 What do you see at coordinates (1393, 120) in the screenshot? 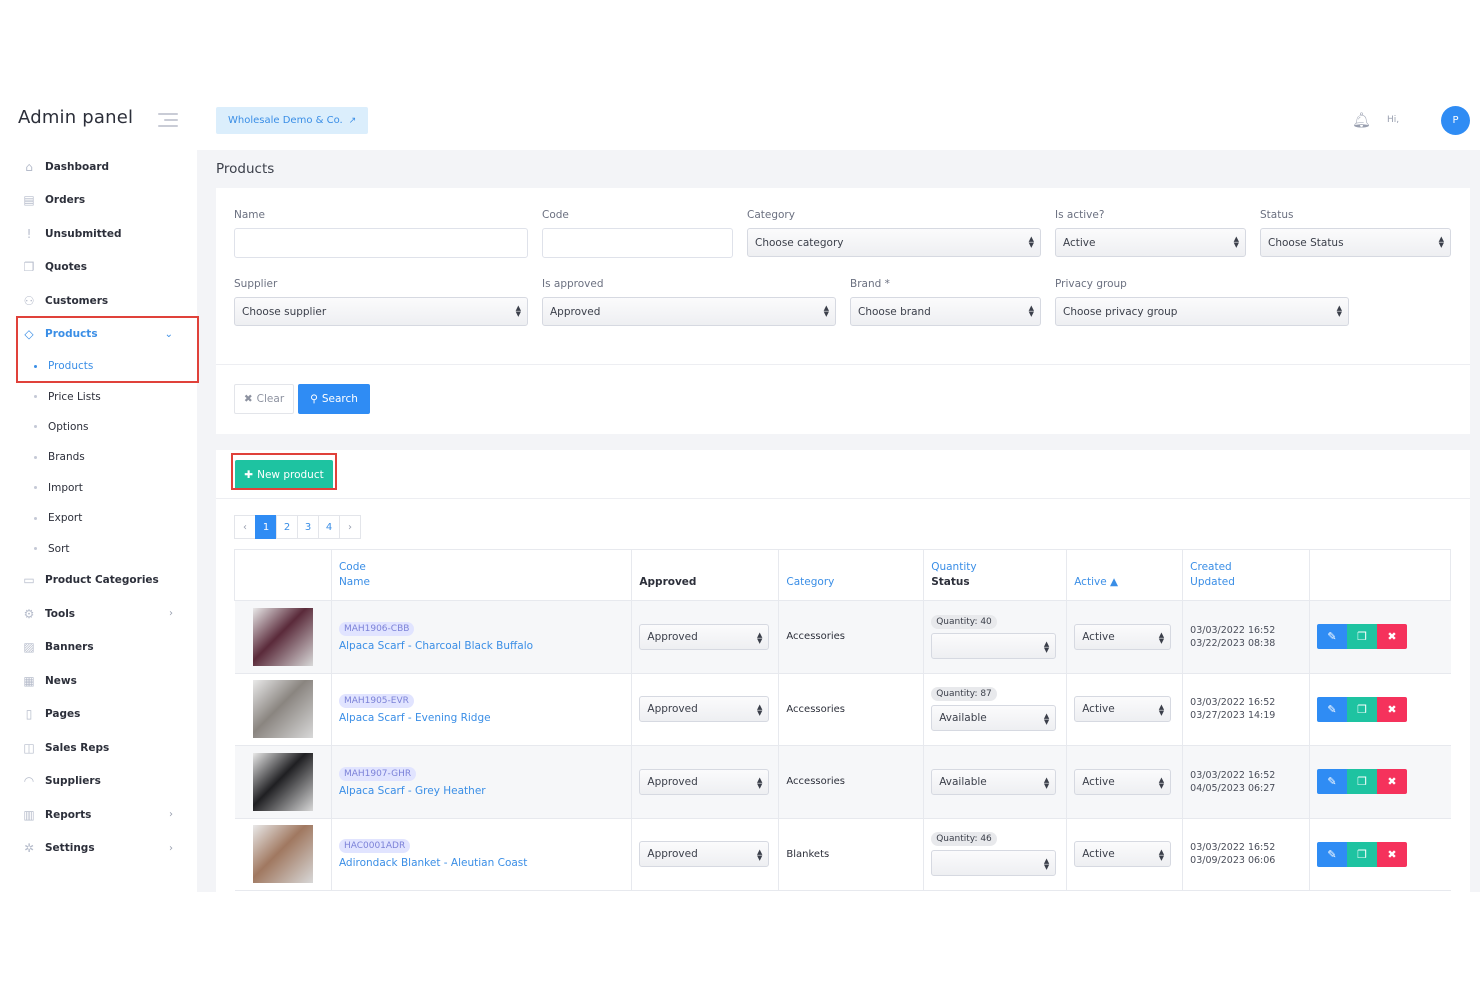
I see `greeting: Hi,` at bounding box center [1393, 120].